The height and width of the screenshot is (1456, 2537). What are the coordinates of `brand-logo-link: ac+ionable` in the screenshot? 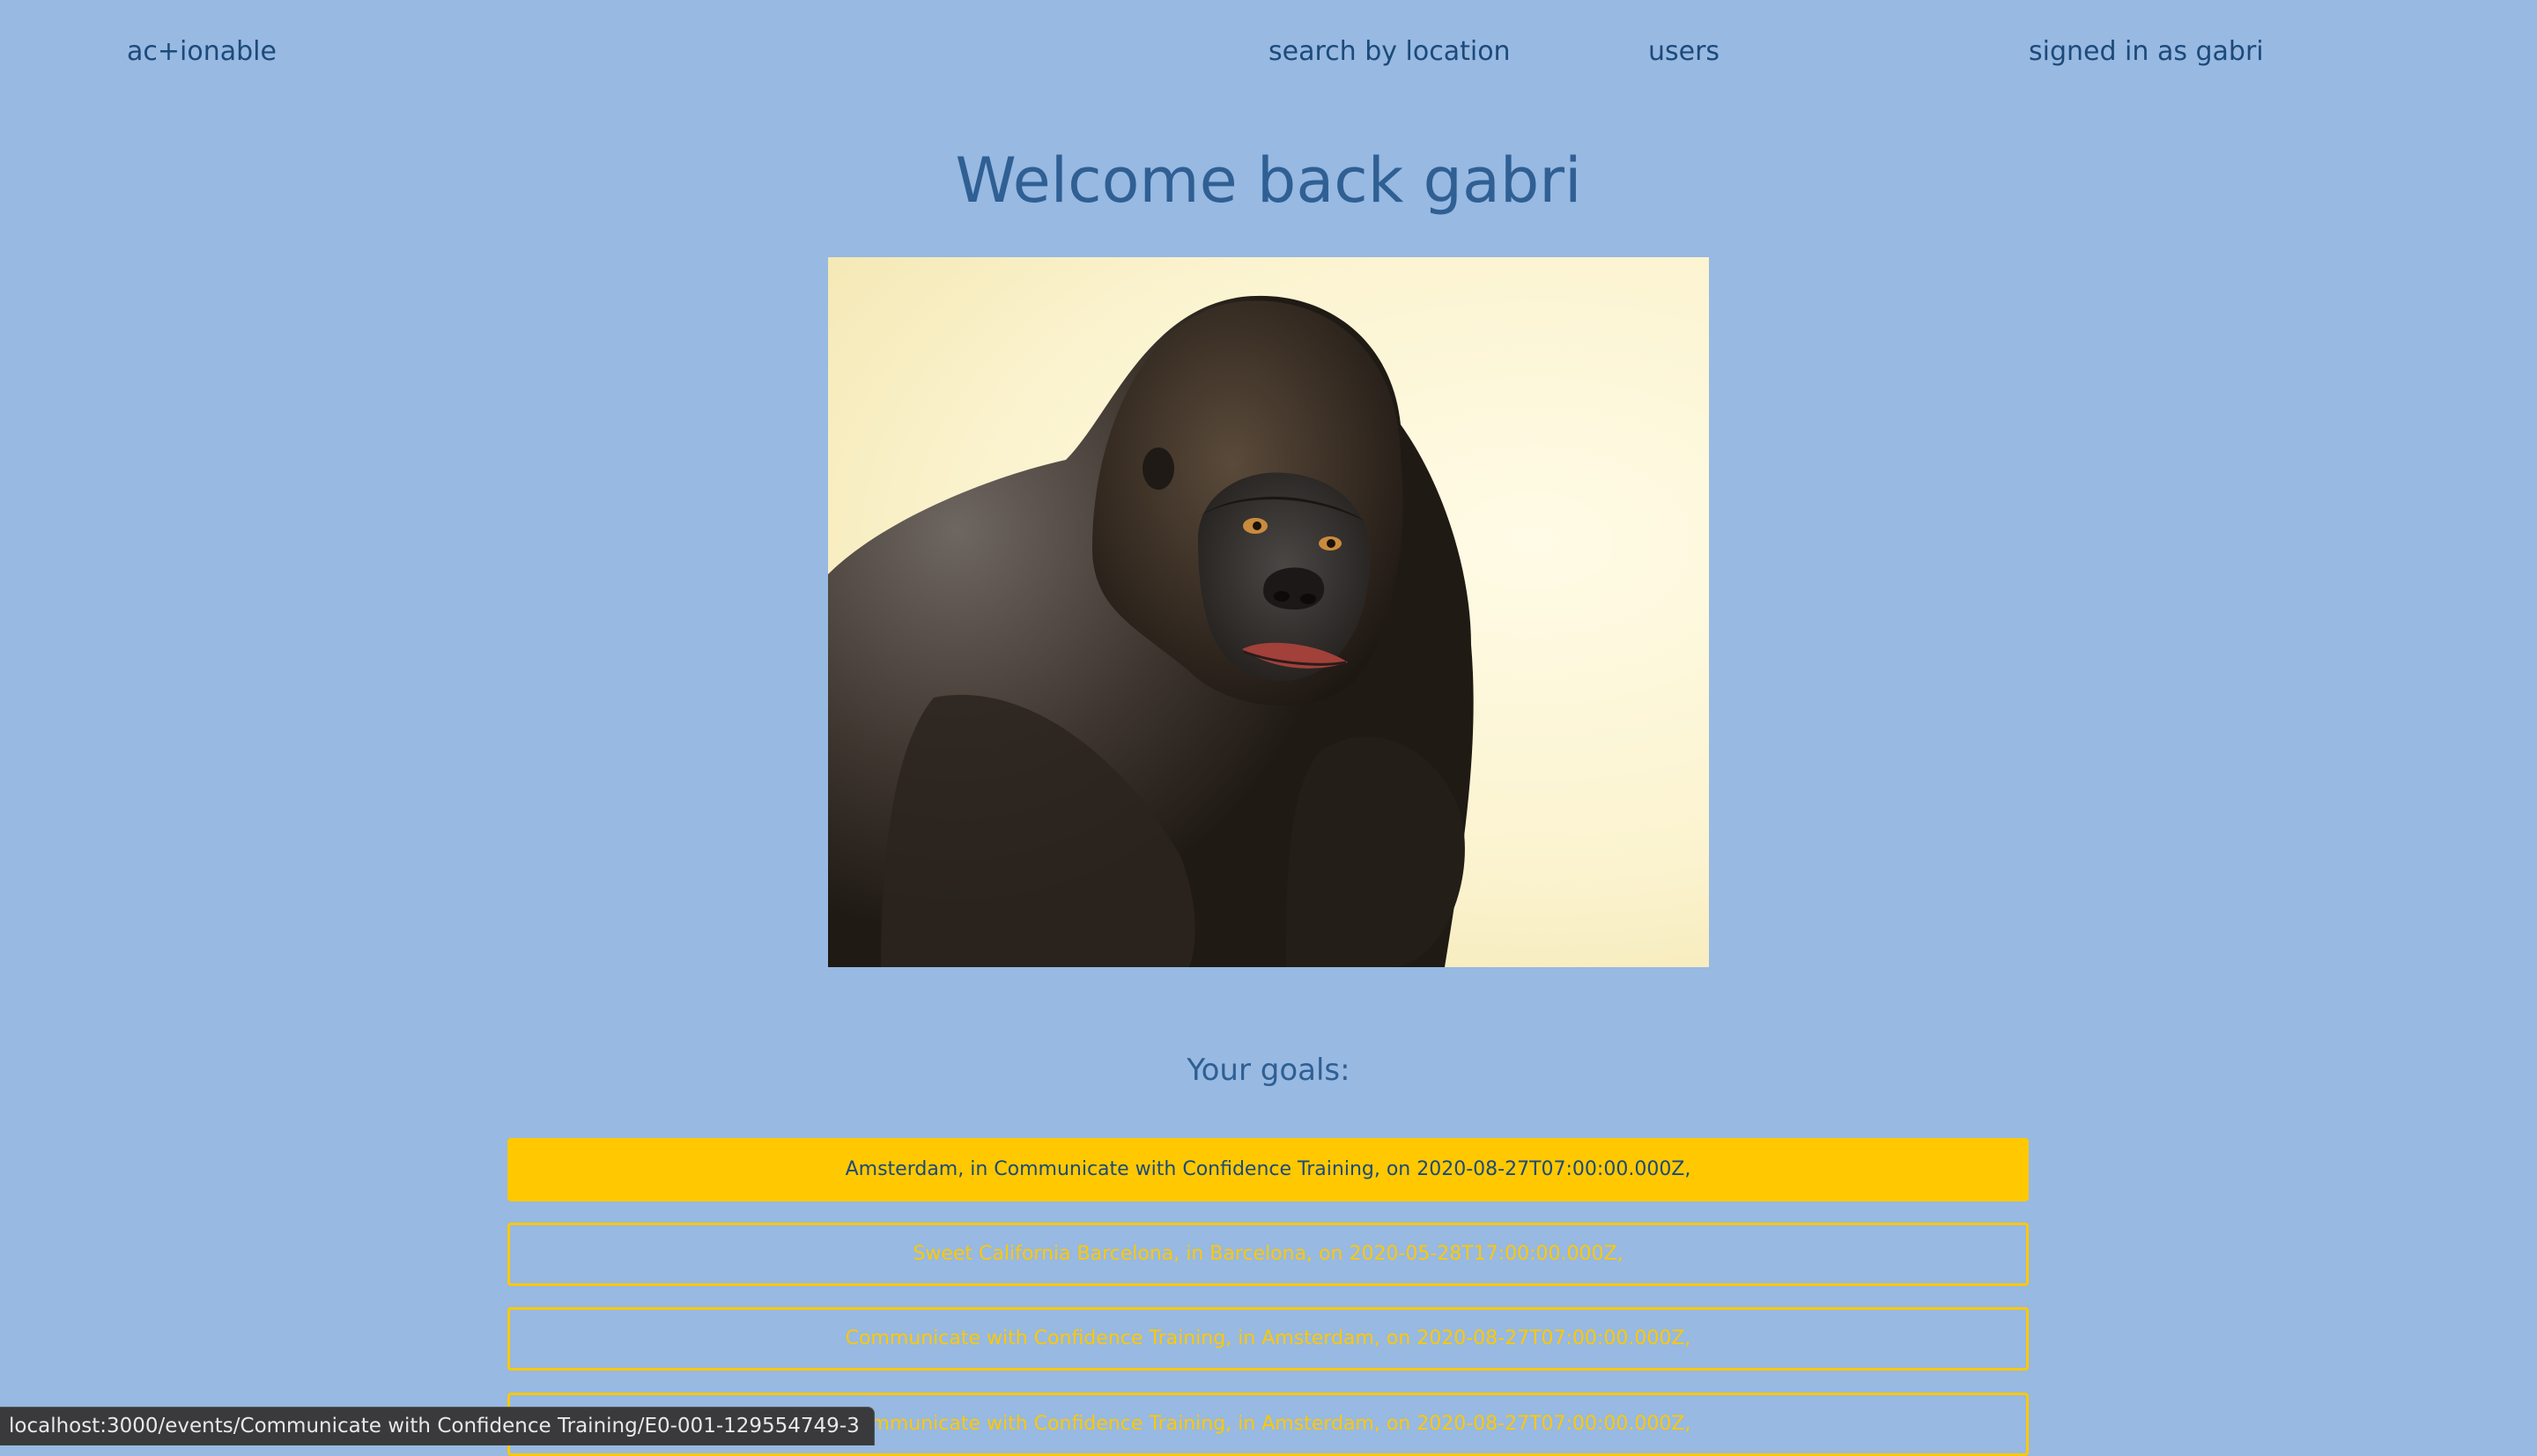 It's located at (202, 51).